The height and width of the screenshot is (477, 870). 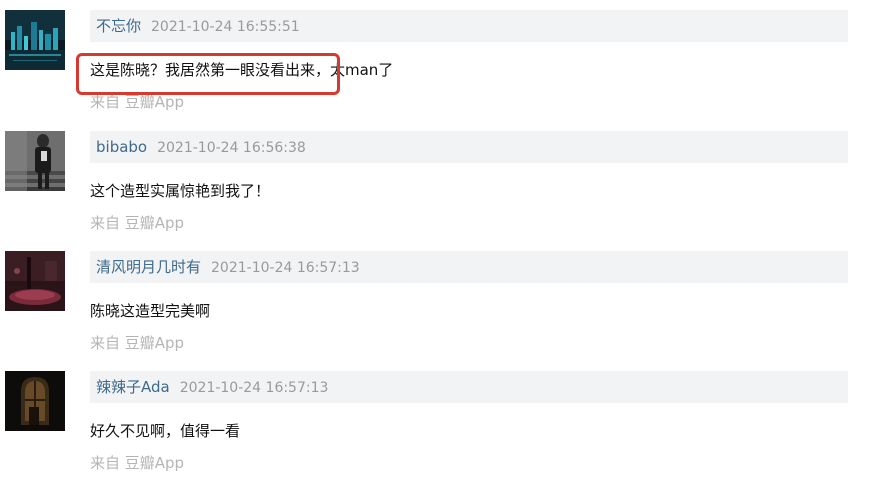 I want to click on city-night-avatar-icon, so click(x=35, y=40).